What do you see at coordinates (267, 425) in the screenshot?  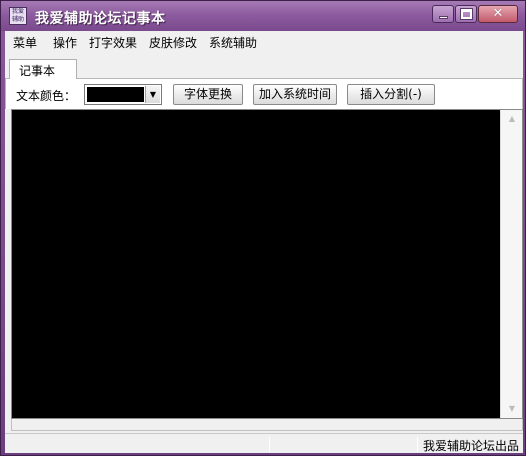 I see `editor-bottom-band` at bounding box center [267, 425].